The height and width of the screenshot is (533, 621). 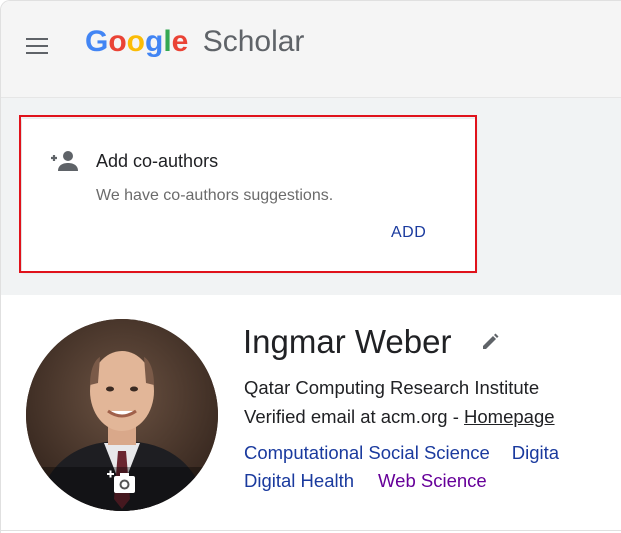 What do you see at coordinates (253, 41) in the screenshot?
I see `scholar-wordmark: Scholar` at bounding box center [253, 41].